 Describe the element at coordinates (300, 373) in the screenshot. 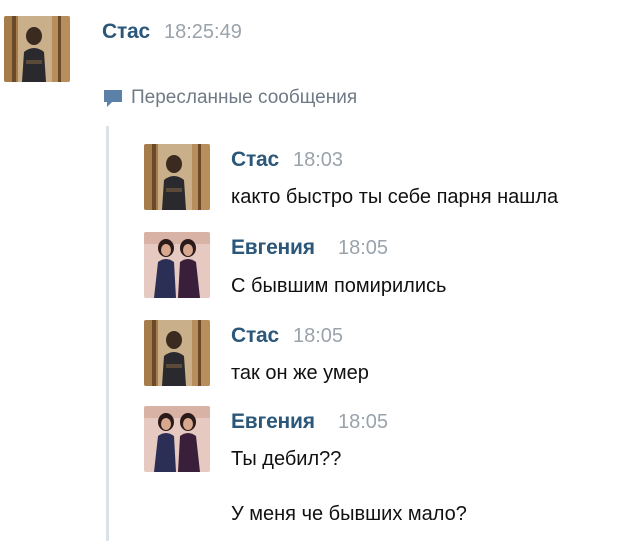

I see `message-text: так он же умер` at that location.